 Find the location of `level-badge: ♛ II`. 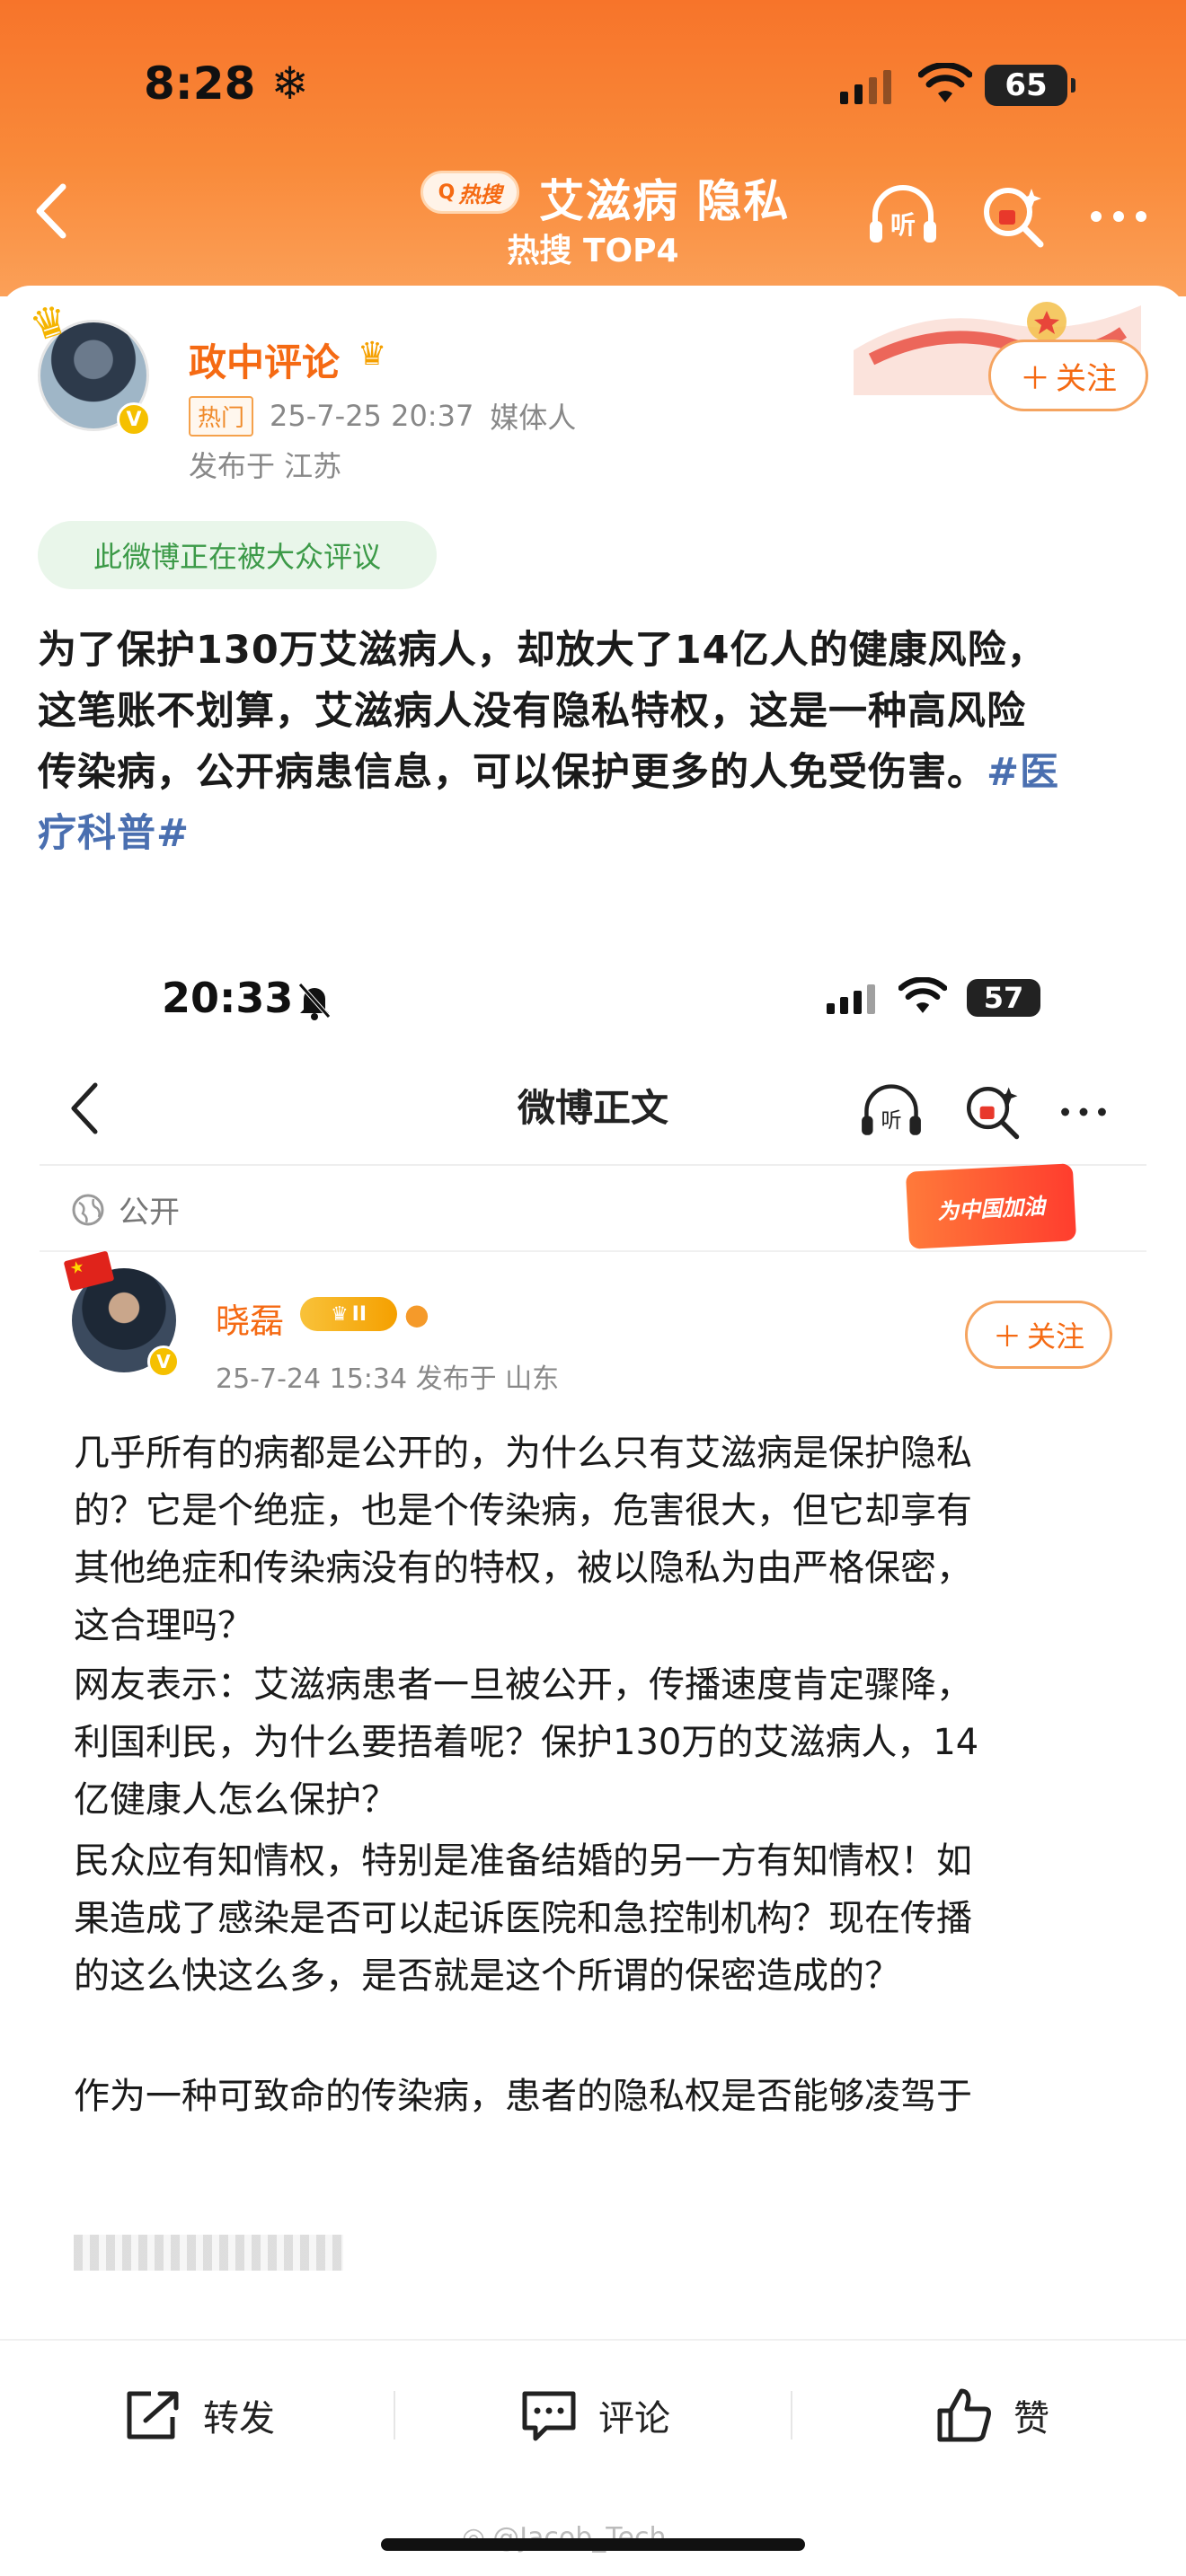

level-badge: ♛ II is located at coordinates (348, 1314).